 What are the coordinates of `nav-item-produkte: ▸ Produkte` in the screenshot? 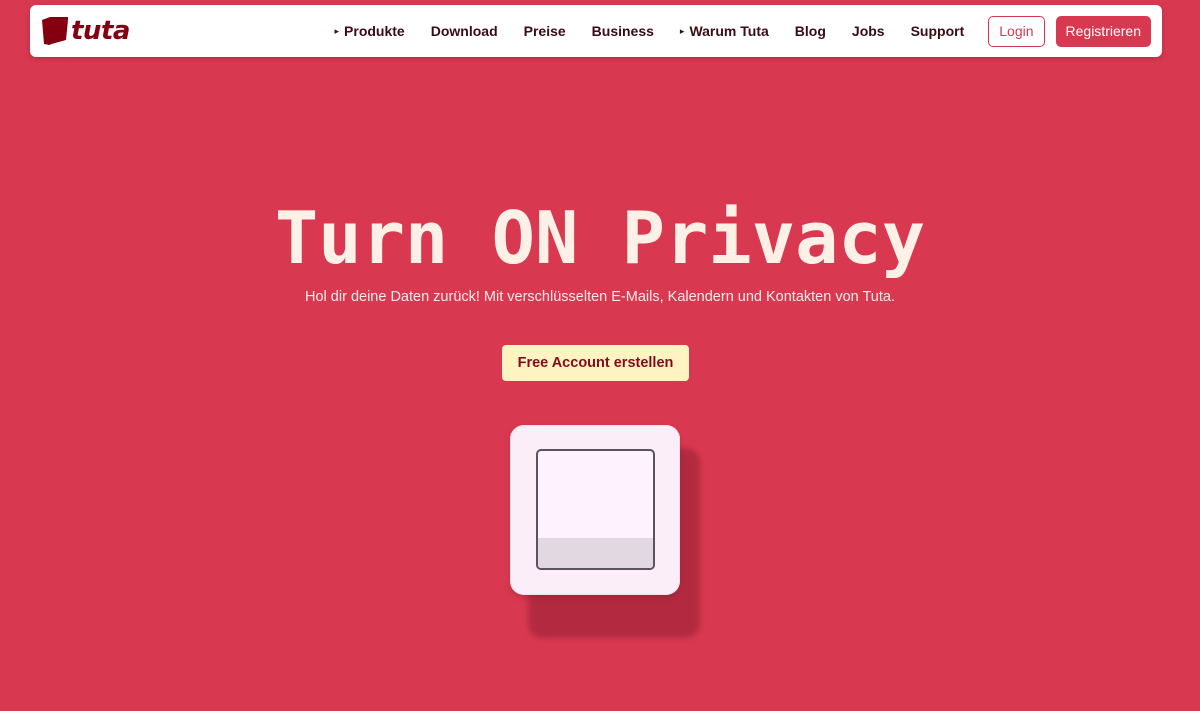 It's located at (370, 31).